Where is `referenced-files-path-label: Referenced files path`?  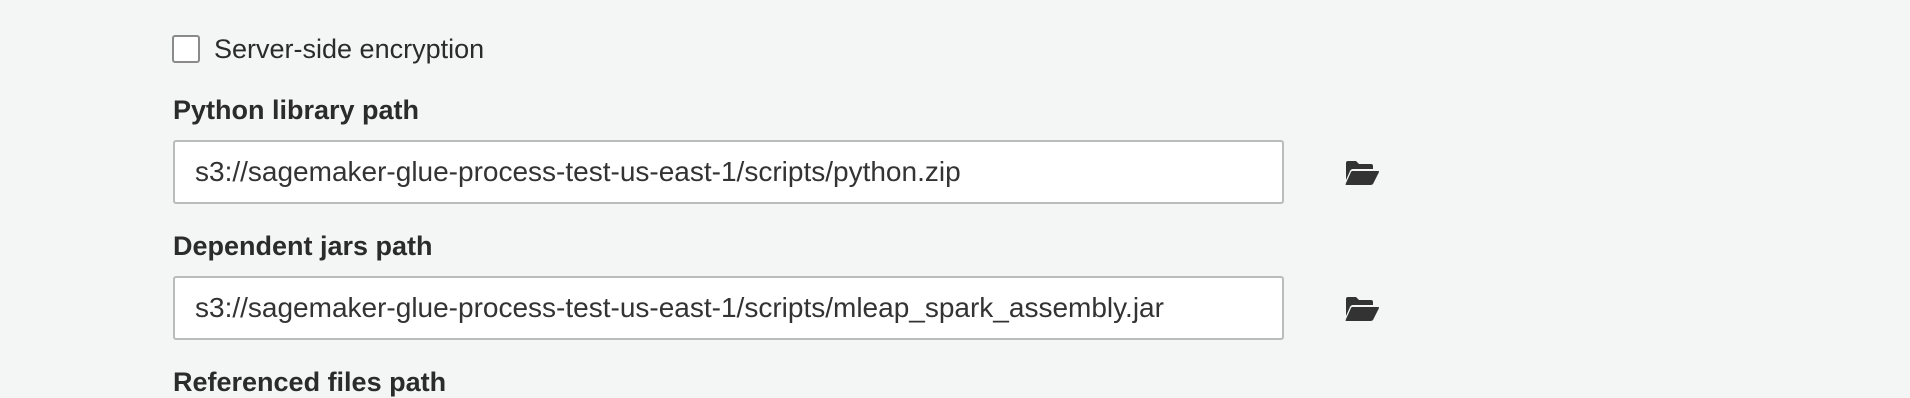
referenced-files-path-label: Referenced files path is located at coordinates (310, 382).